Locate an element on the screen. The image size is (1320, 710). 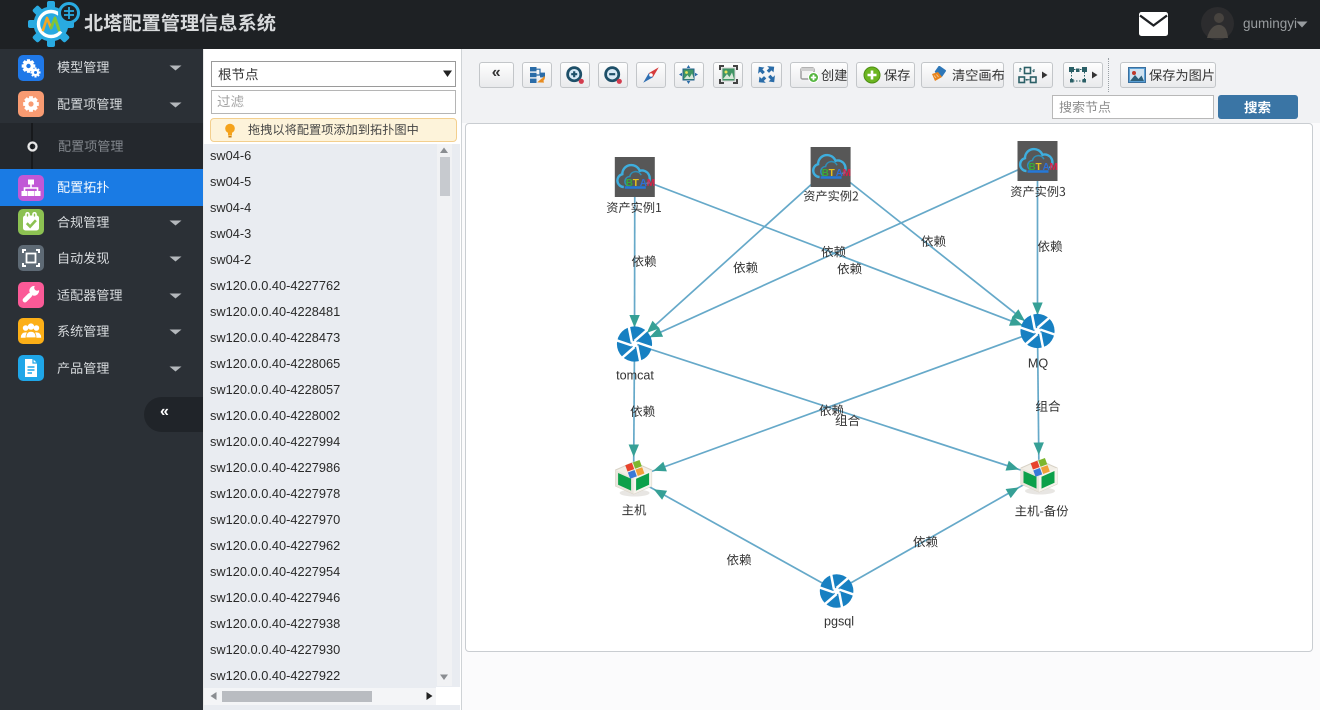
svg-text: pgsql is located at coordinates (839, 622).